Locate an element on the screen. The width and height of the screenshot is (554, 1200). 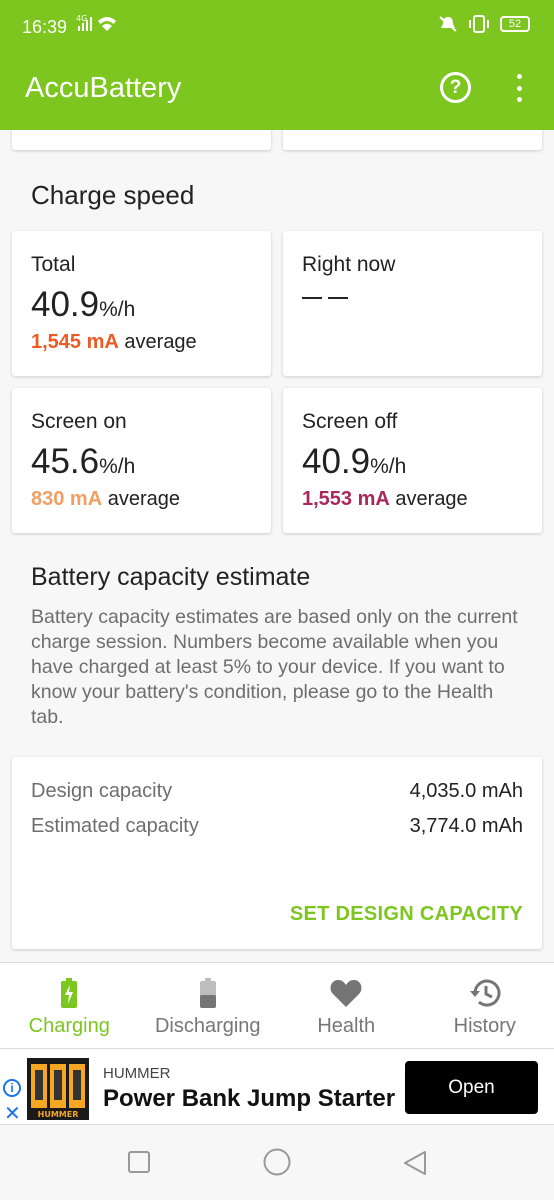
total-average: 1,545 mA average is located at coordinates (114, 342).